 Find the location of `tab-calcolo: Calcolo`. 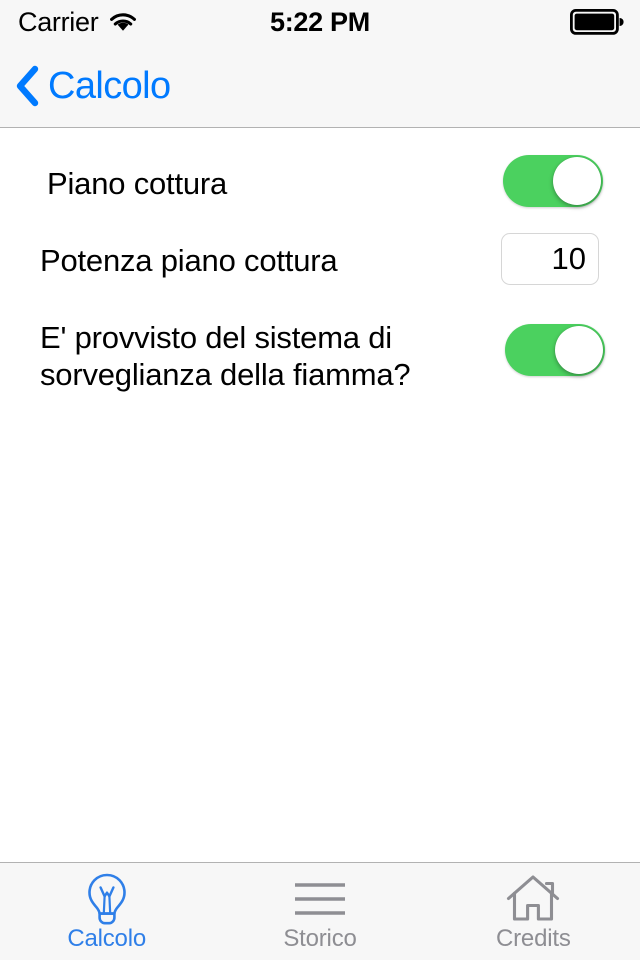

tab-calcolo: Calcolo is located at coordinates (106, 911).